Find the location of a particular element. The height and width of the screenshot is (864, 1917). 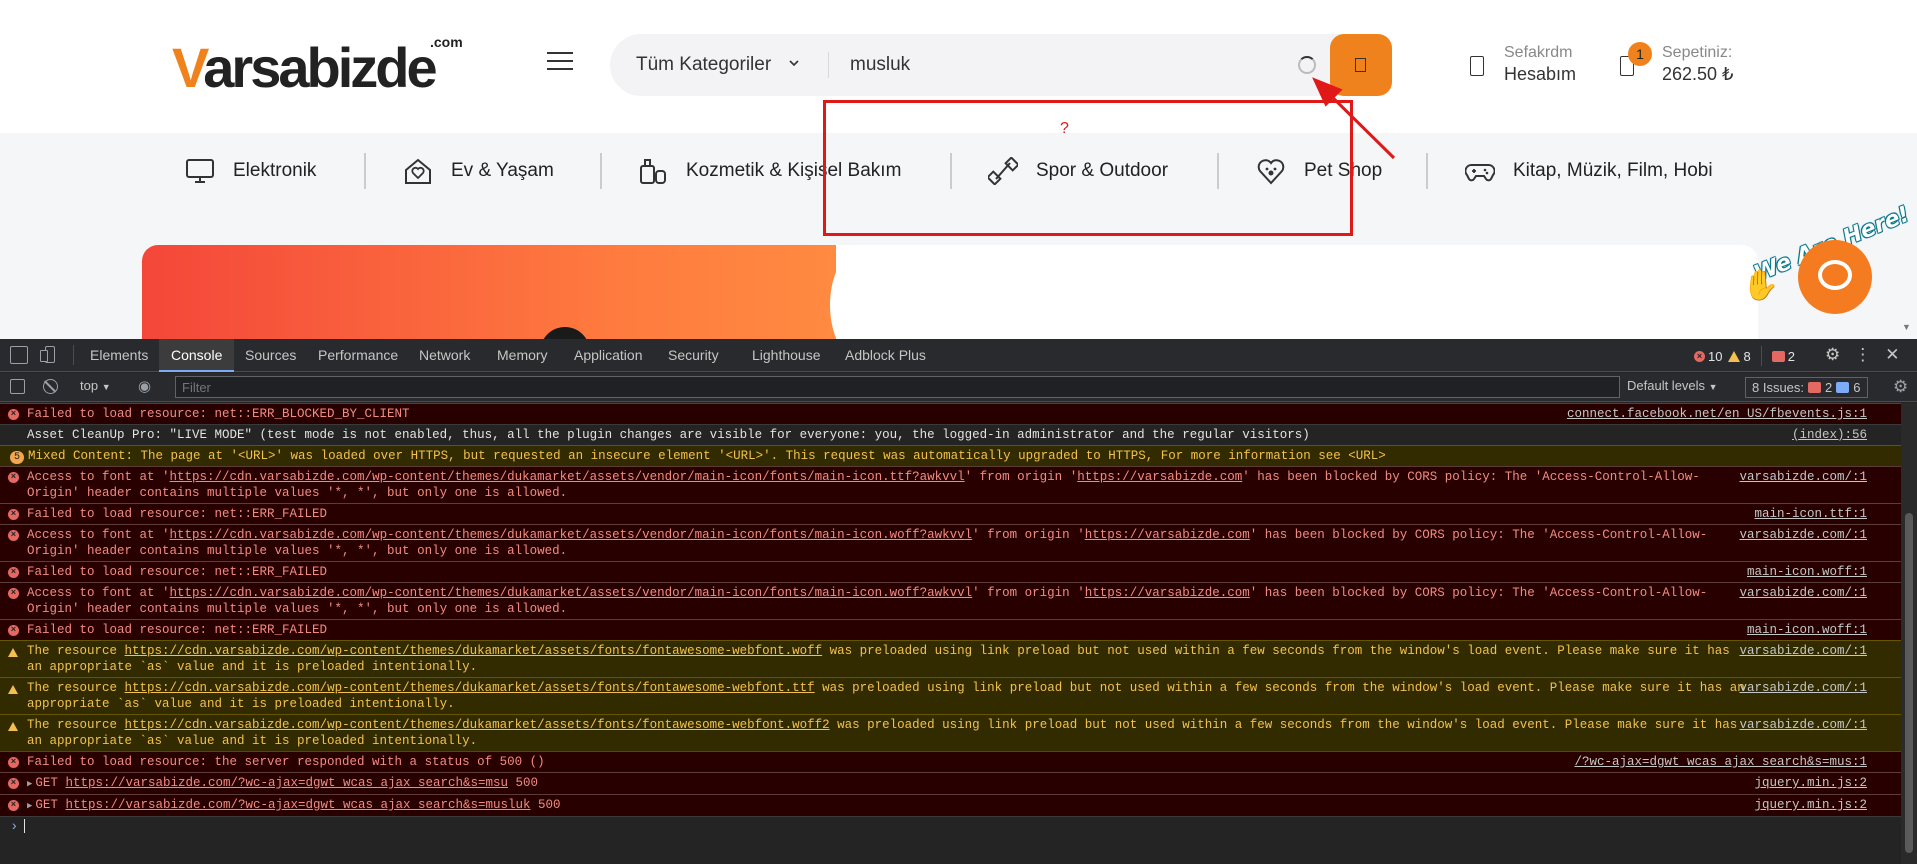

hamburger-menu-icon is located at coordinates (560, 62).